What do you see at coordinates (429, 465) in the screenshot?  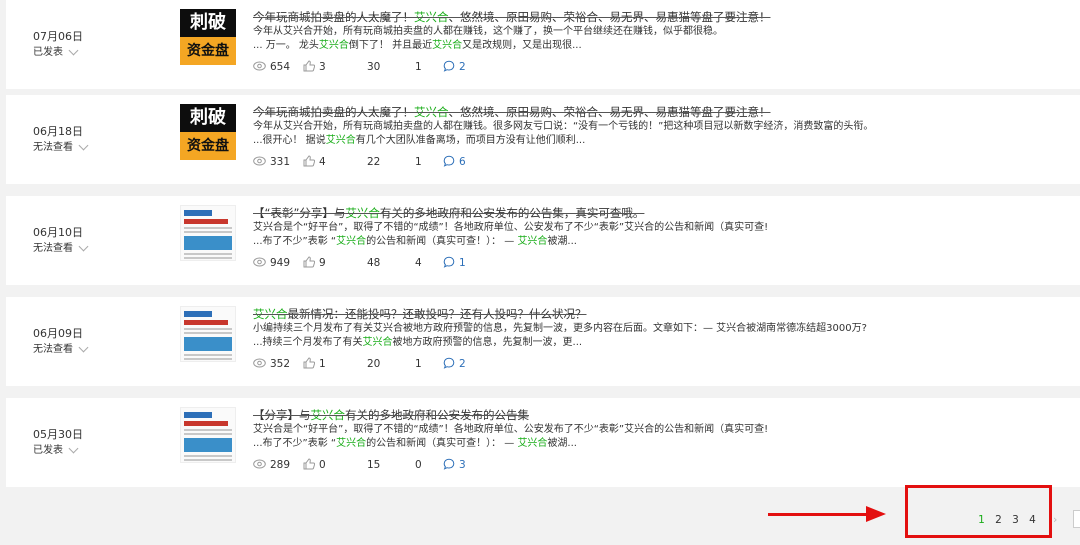 I see `shares-stat: 0` at bounding box center [429, 465].